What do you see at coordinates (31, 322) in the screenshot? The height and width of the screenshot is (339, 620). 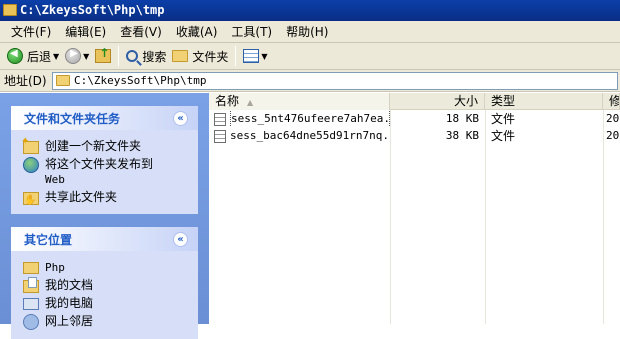 I see `network-icon` at bounding box center [31, 322].